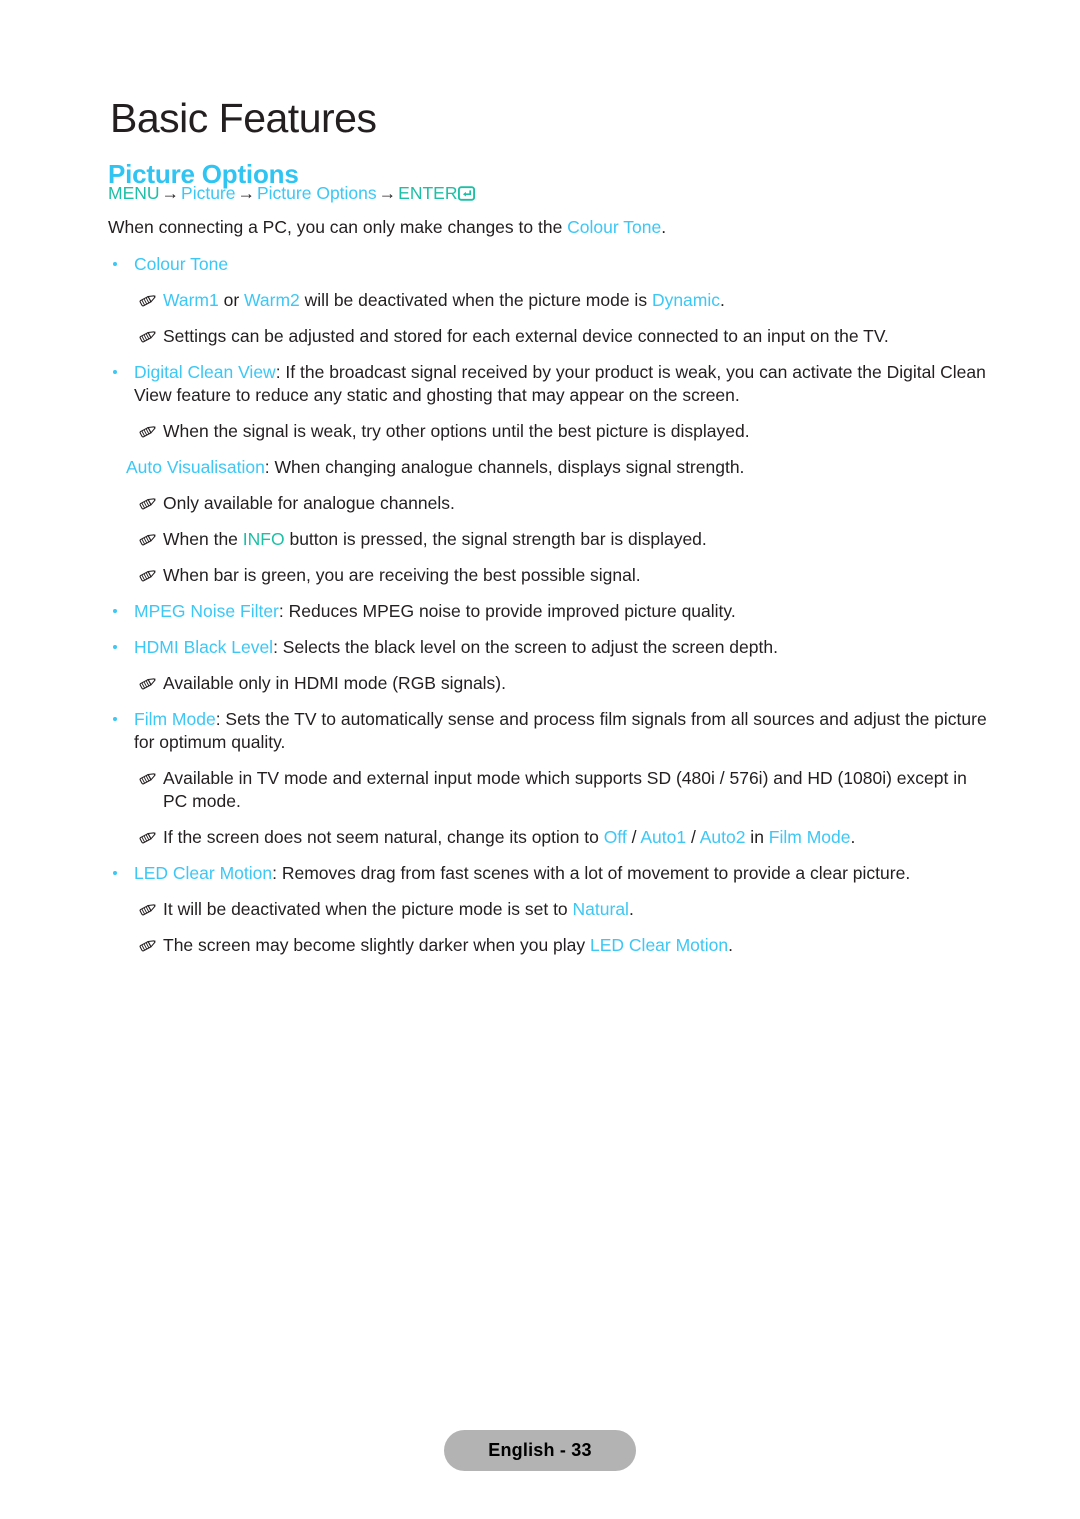 The height and width of the screenshot is (1519, 1080). I want to click on note-9-segment-6: in, so click(757, 837).